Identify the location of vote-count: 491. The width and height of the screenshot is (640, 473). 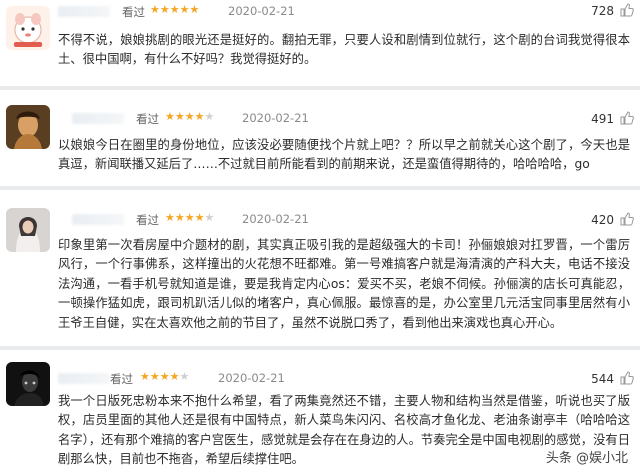
(602, 119).